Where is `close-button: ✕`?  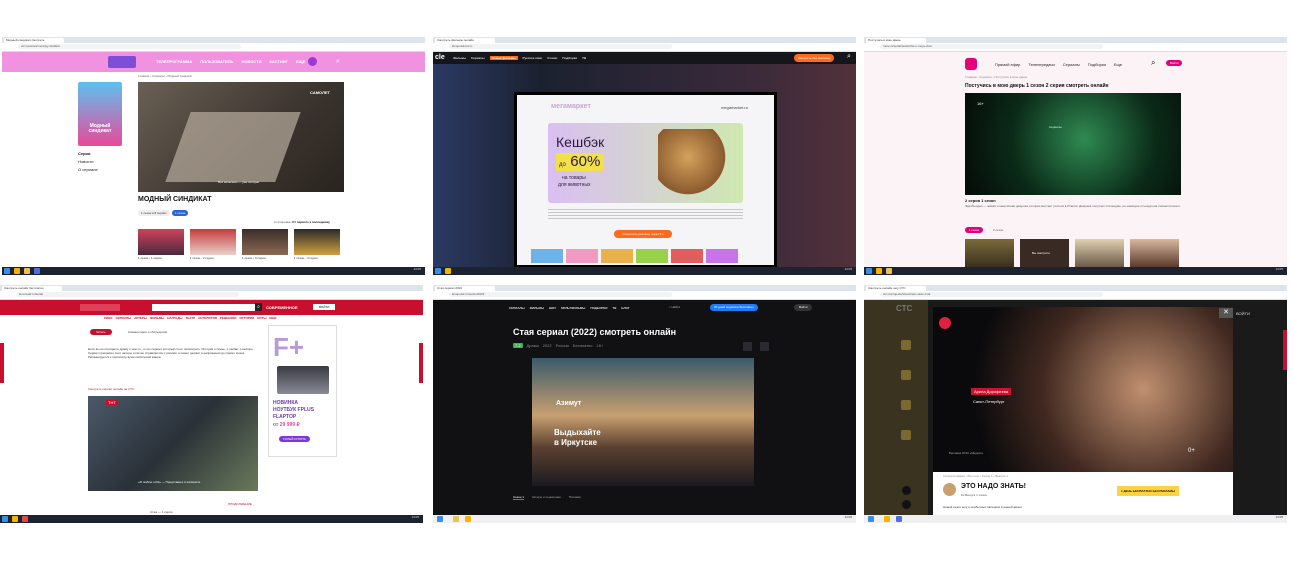
close-button: ✕ is located at coordinates (1226, 313).